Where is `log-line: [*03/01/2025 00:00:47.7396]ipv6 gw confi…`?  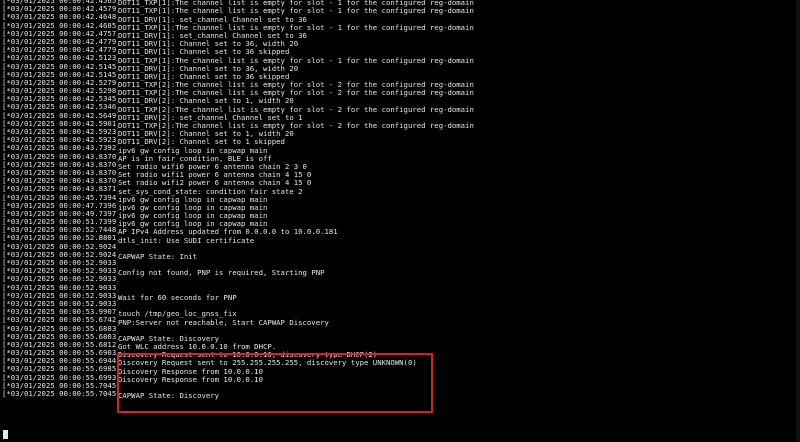 log-line: [*03/01/2025 00:00:47.7396]ipv6 gw confi… is located at coordinates (238, 206).